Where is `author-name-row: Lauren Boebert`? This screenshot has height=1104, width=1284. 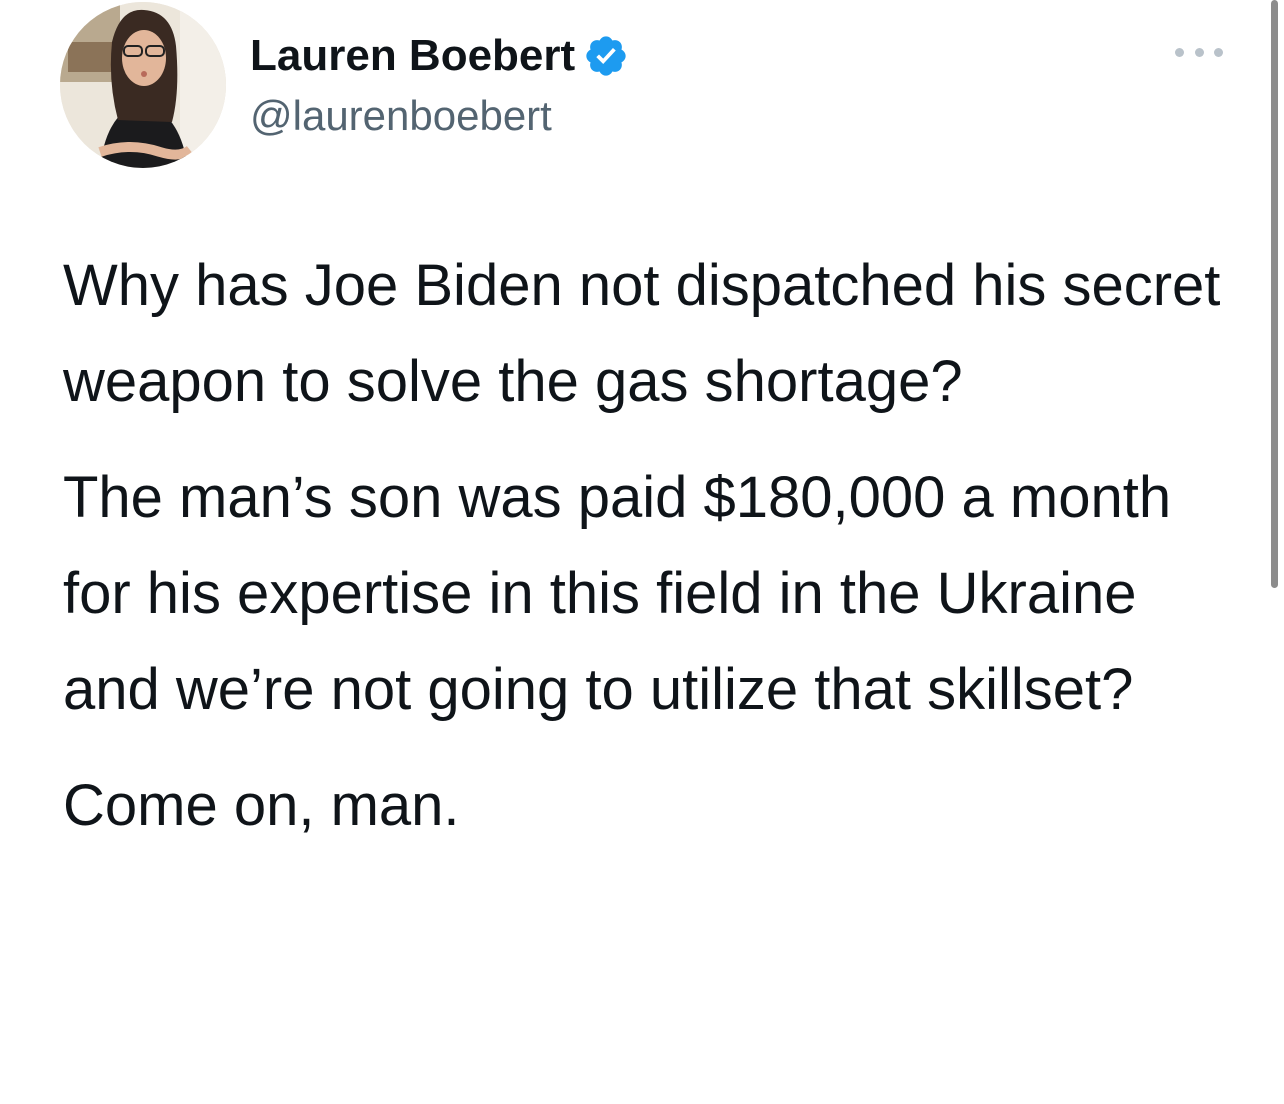 author-name-row: Lauren Boebert is located at coordinates (439, 56).